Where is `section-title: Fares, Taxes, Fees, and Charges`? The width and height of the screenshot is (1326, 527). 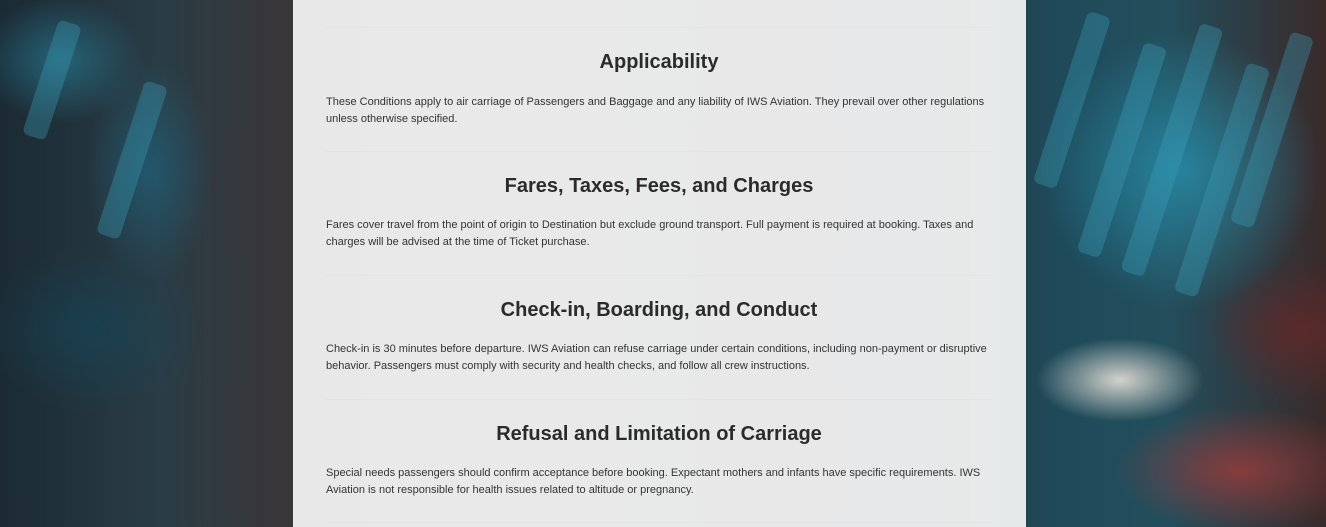 section-title: Fares, Taxes, Fees, and Charges is located at coordinates (659, 186).